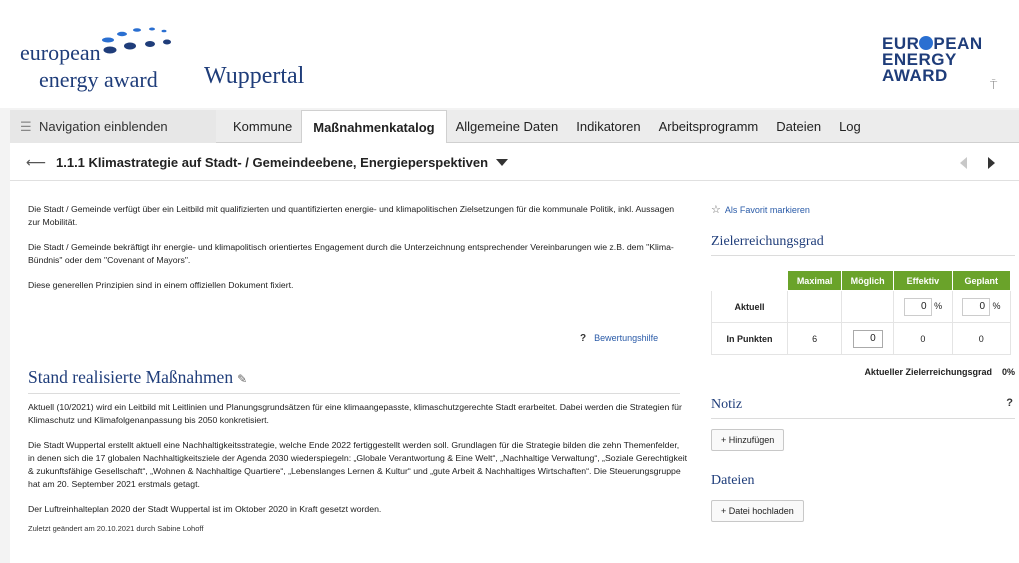  I want to click on rating-help-link: ? Bewertungshilfe, so click(619, 338).